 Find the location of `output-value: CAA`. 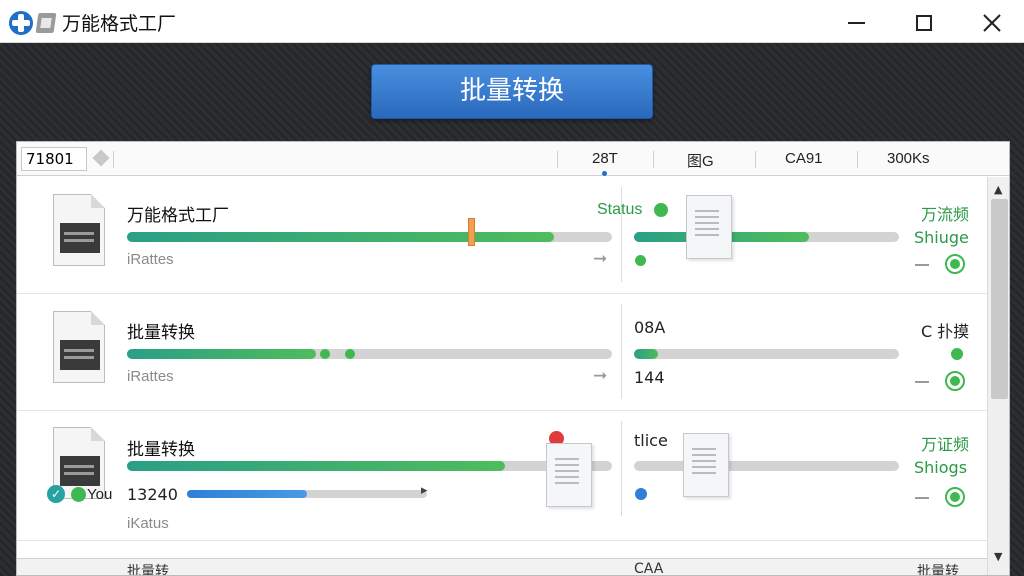

output-value: CAA is located at coordinates (649, 568).